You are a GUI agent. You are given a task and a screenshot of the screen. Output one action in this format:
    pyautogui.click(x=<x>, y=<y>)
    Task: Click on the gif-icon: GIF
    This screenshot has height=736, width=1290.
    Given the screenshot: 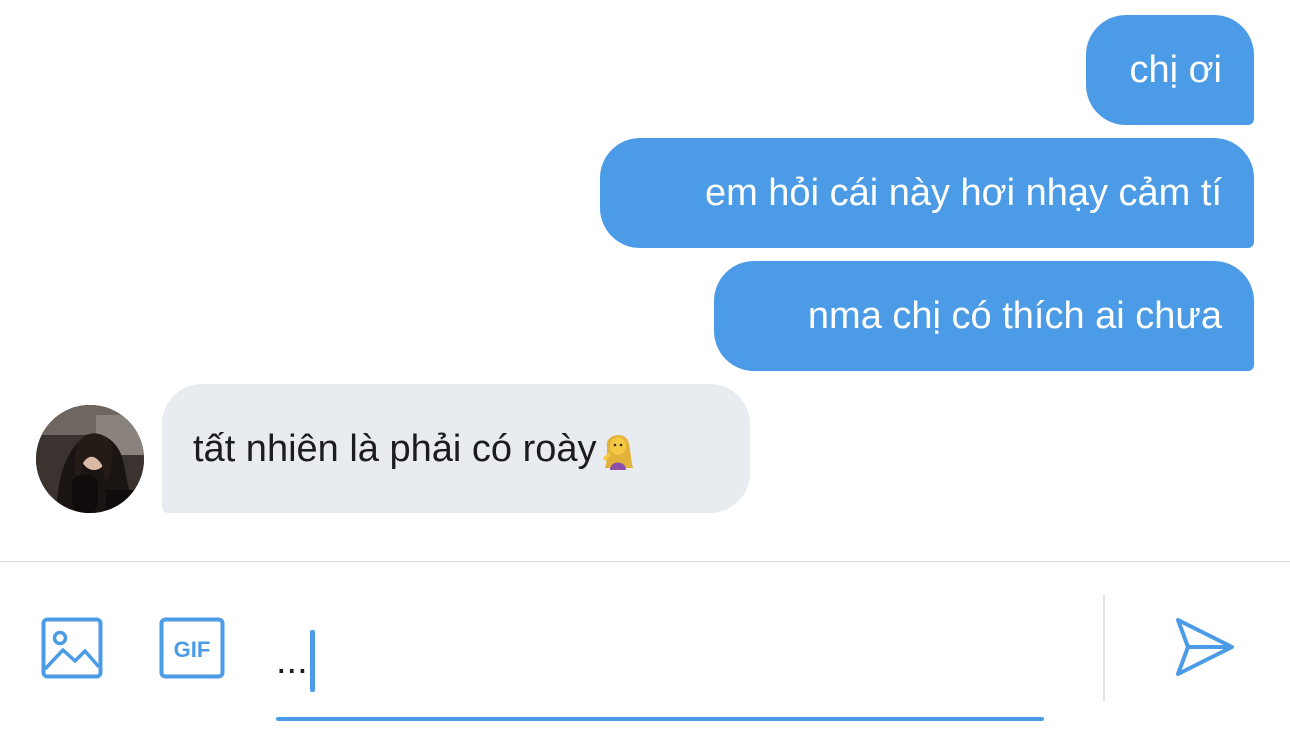 What is the action you would take?
    pyautogui.click(x=192, y=648)
    